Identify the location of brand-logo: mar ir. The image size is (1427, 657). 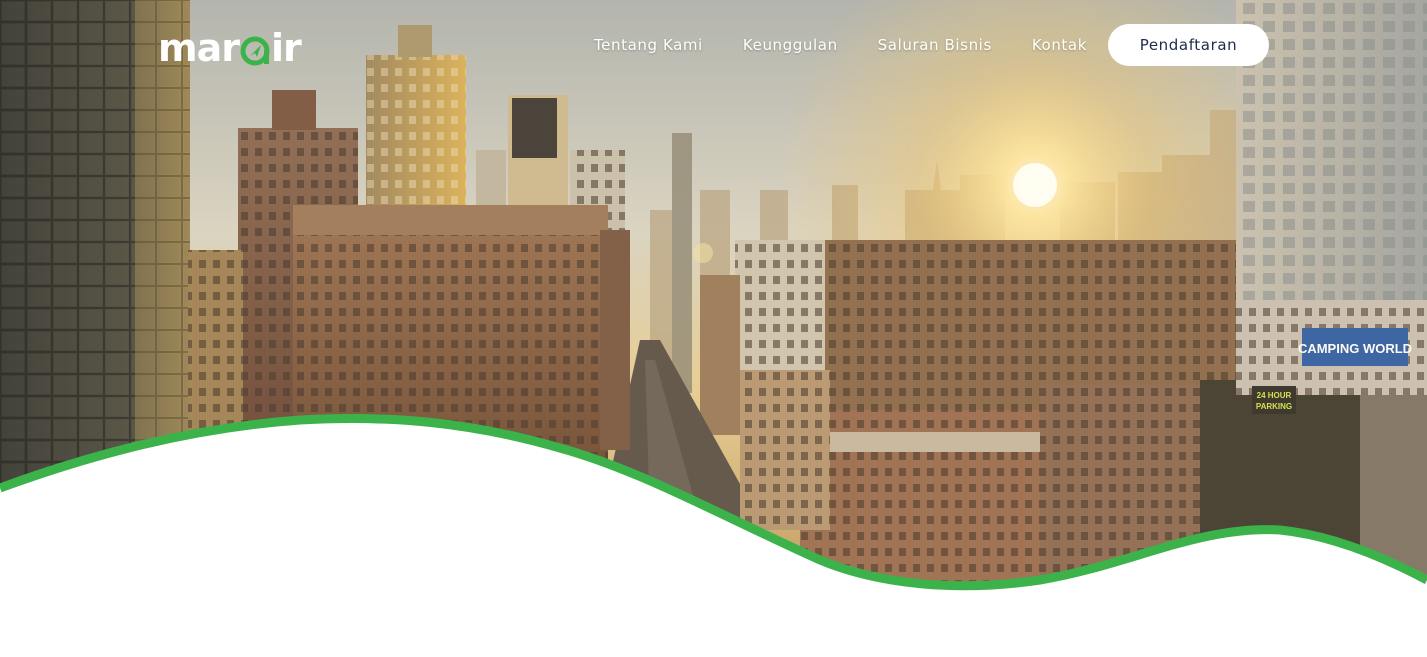
(230, 48).